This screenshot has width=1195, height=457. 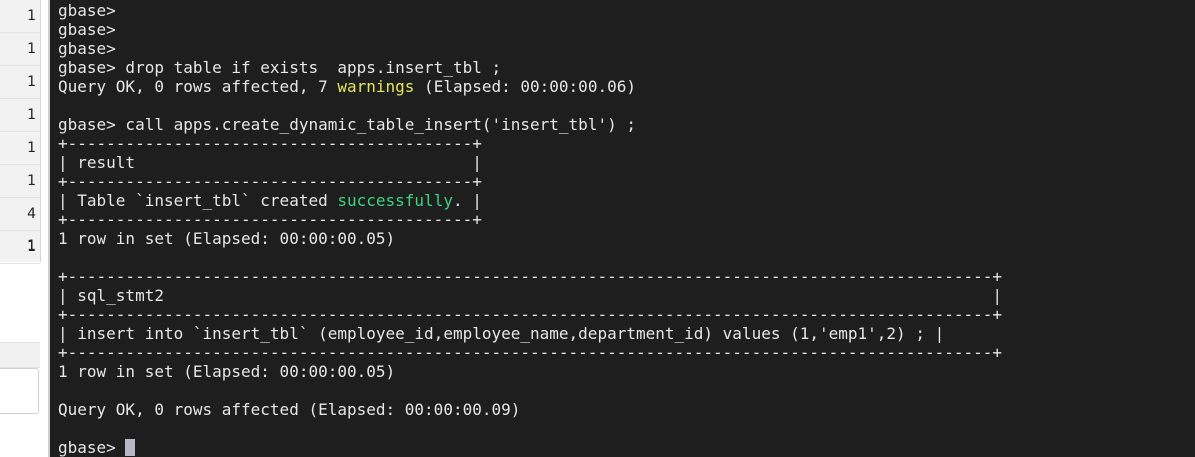 I want to click on panel-input-box, so click(x=19, y=391).